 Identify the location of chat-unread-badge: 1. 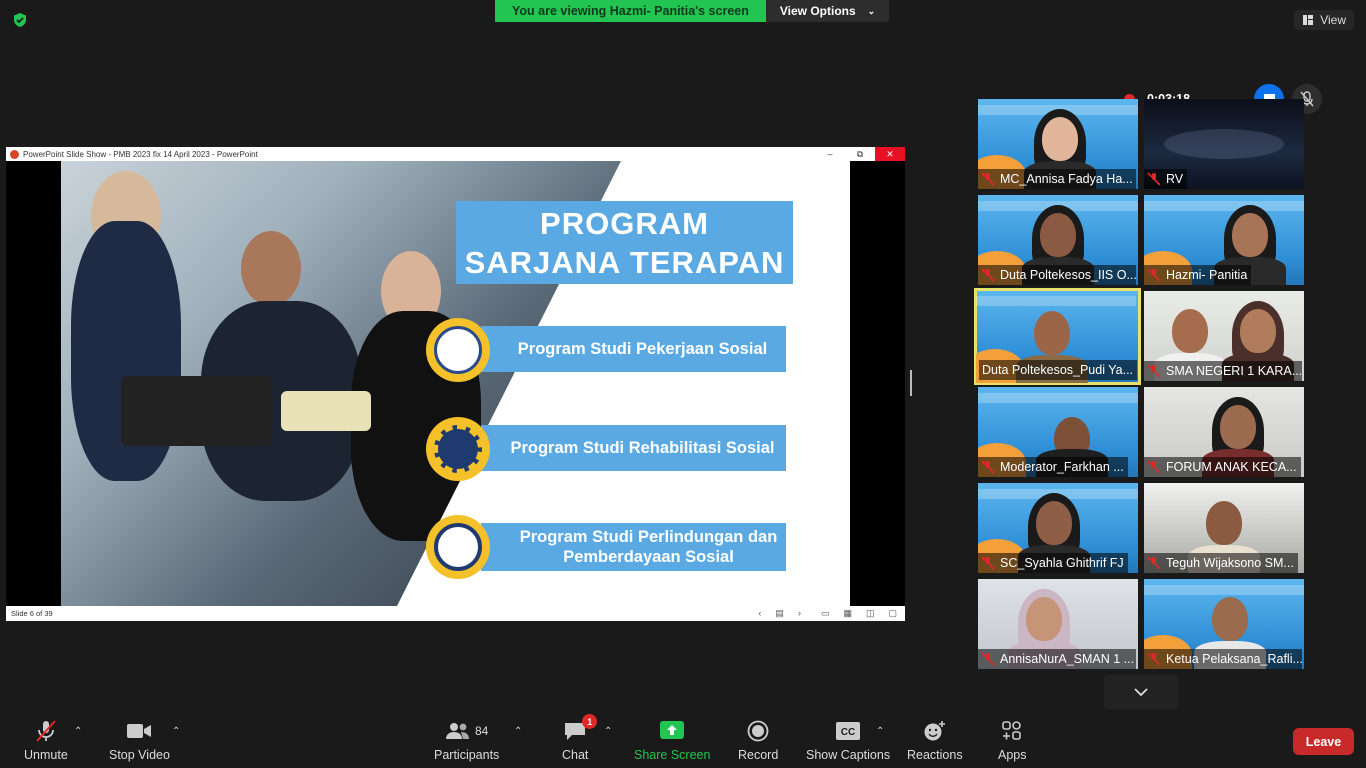
(590, 721).